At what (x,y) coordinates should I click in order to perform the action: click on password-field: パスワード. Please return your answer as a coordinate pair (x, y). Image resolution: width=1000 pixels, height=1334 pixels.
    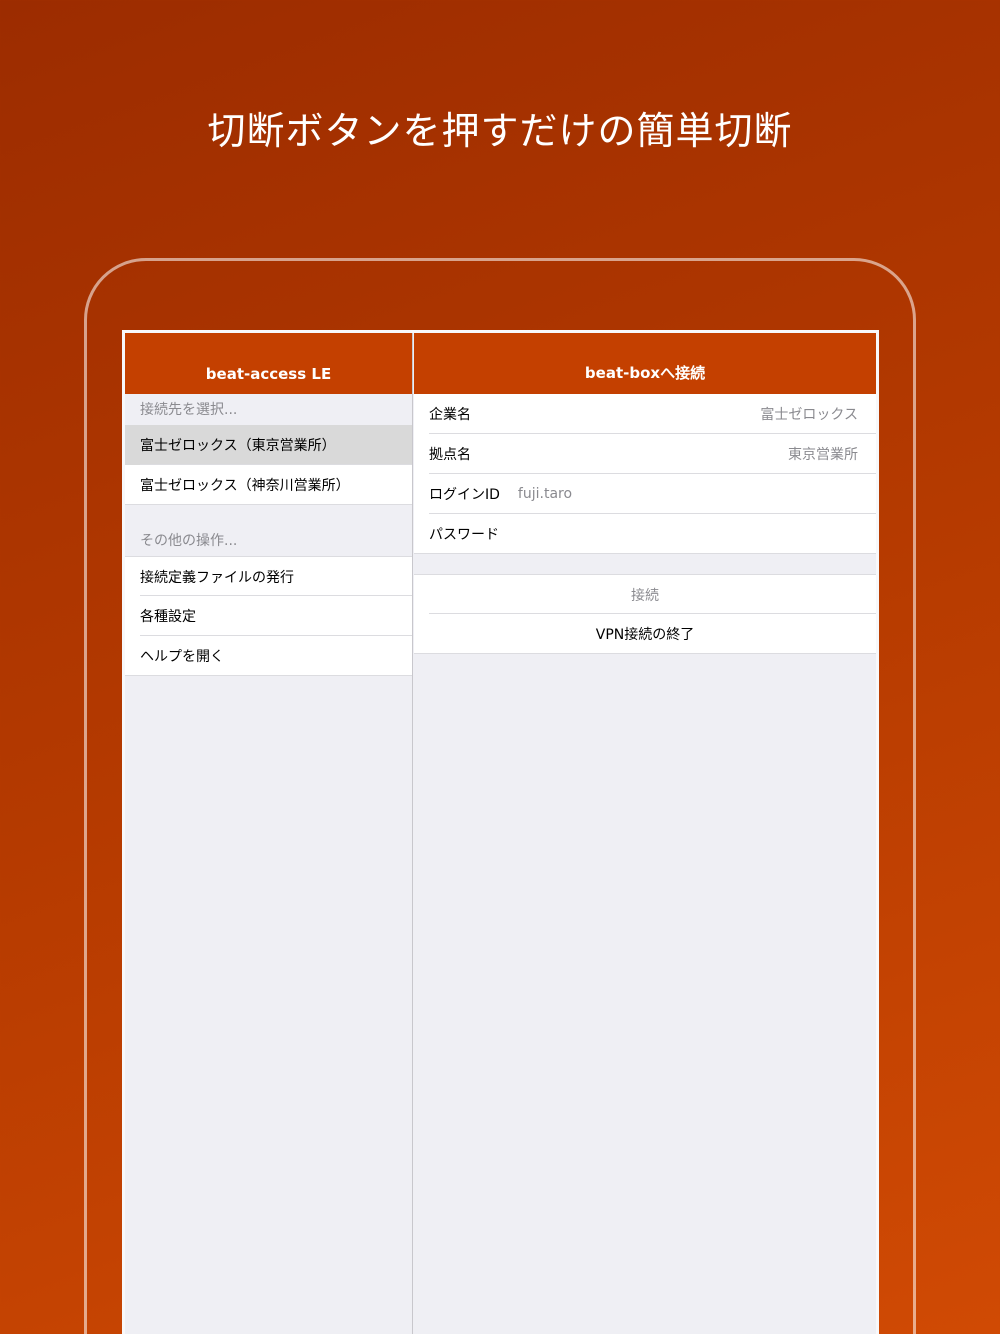
    Looking at the image, I should click on (645, 534).